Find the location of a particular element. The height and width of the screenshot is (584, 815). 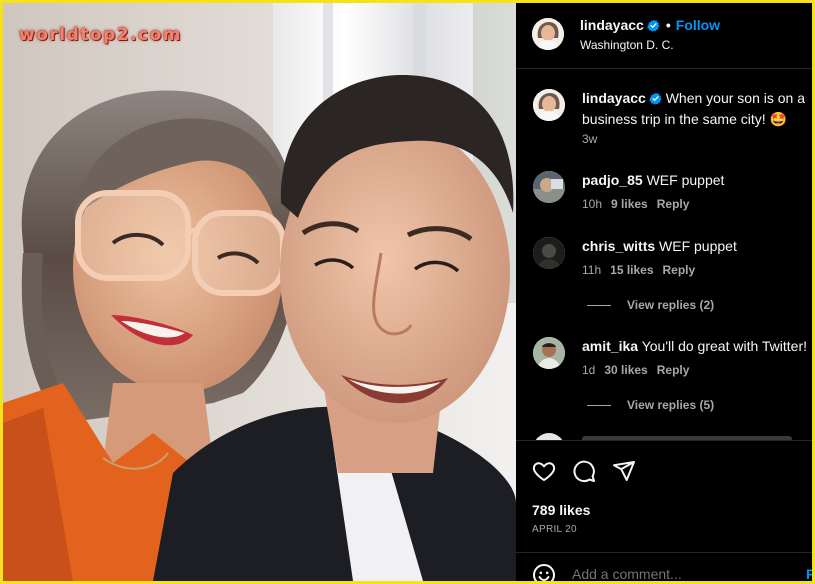

comment-time: 1d is located at coordinates (588, 370).